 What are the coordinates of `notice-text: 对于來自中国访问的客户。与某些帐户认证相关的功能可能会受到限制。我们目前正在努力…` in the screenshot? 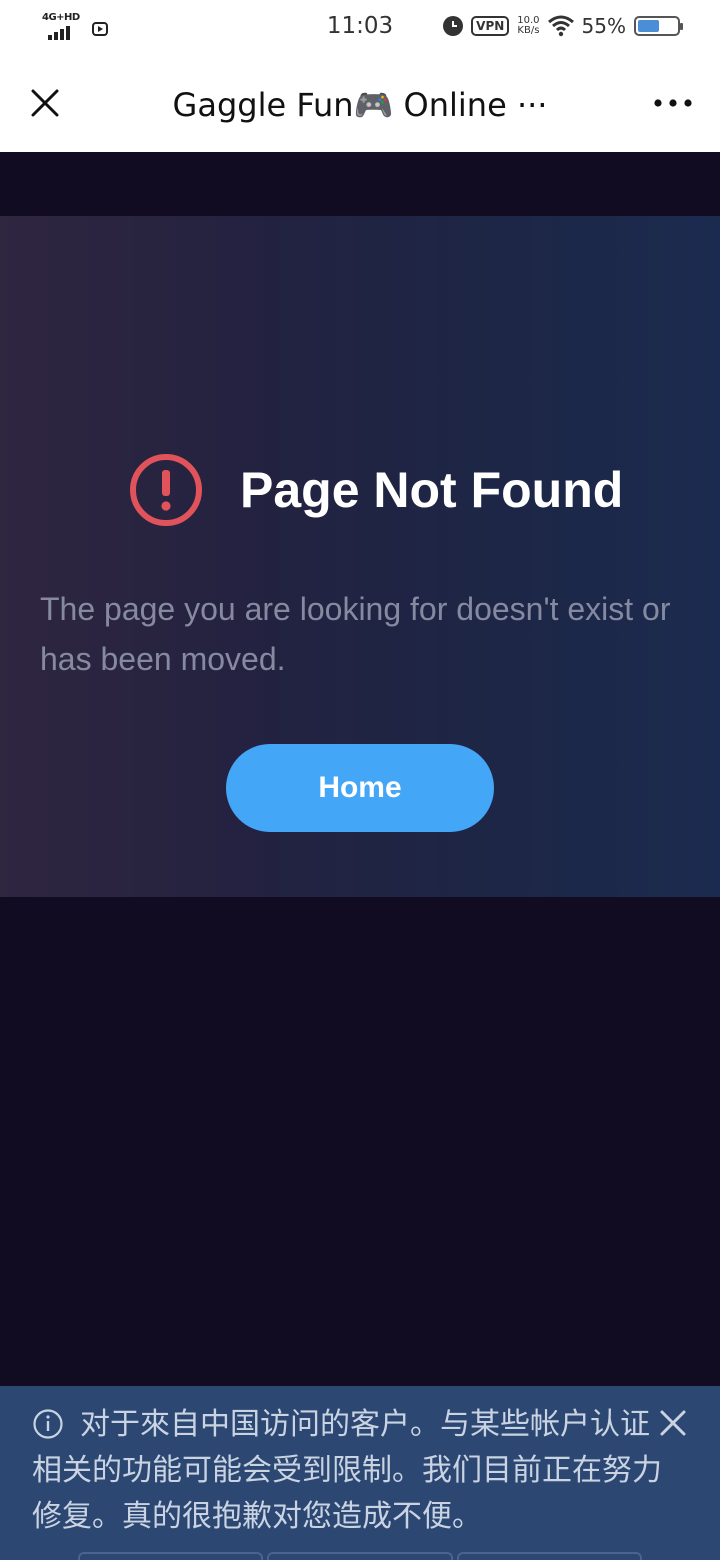 It's located at (347, 1470).